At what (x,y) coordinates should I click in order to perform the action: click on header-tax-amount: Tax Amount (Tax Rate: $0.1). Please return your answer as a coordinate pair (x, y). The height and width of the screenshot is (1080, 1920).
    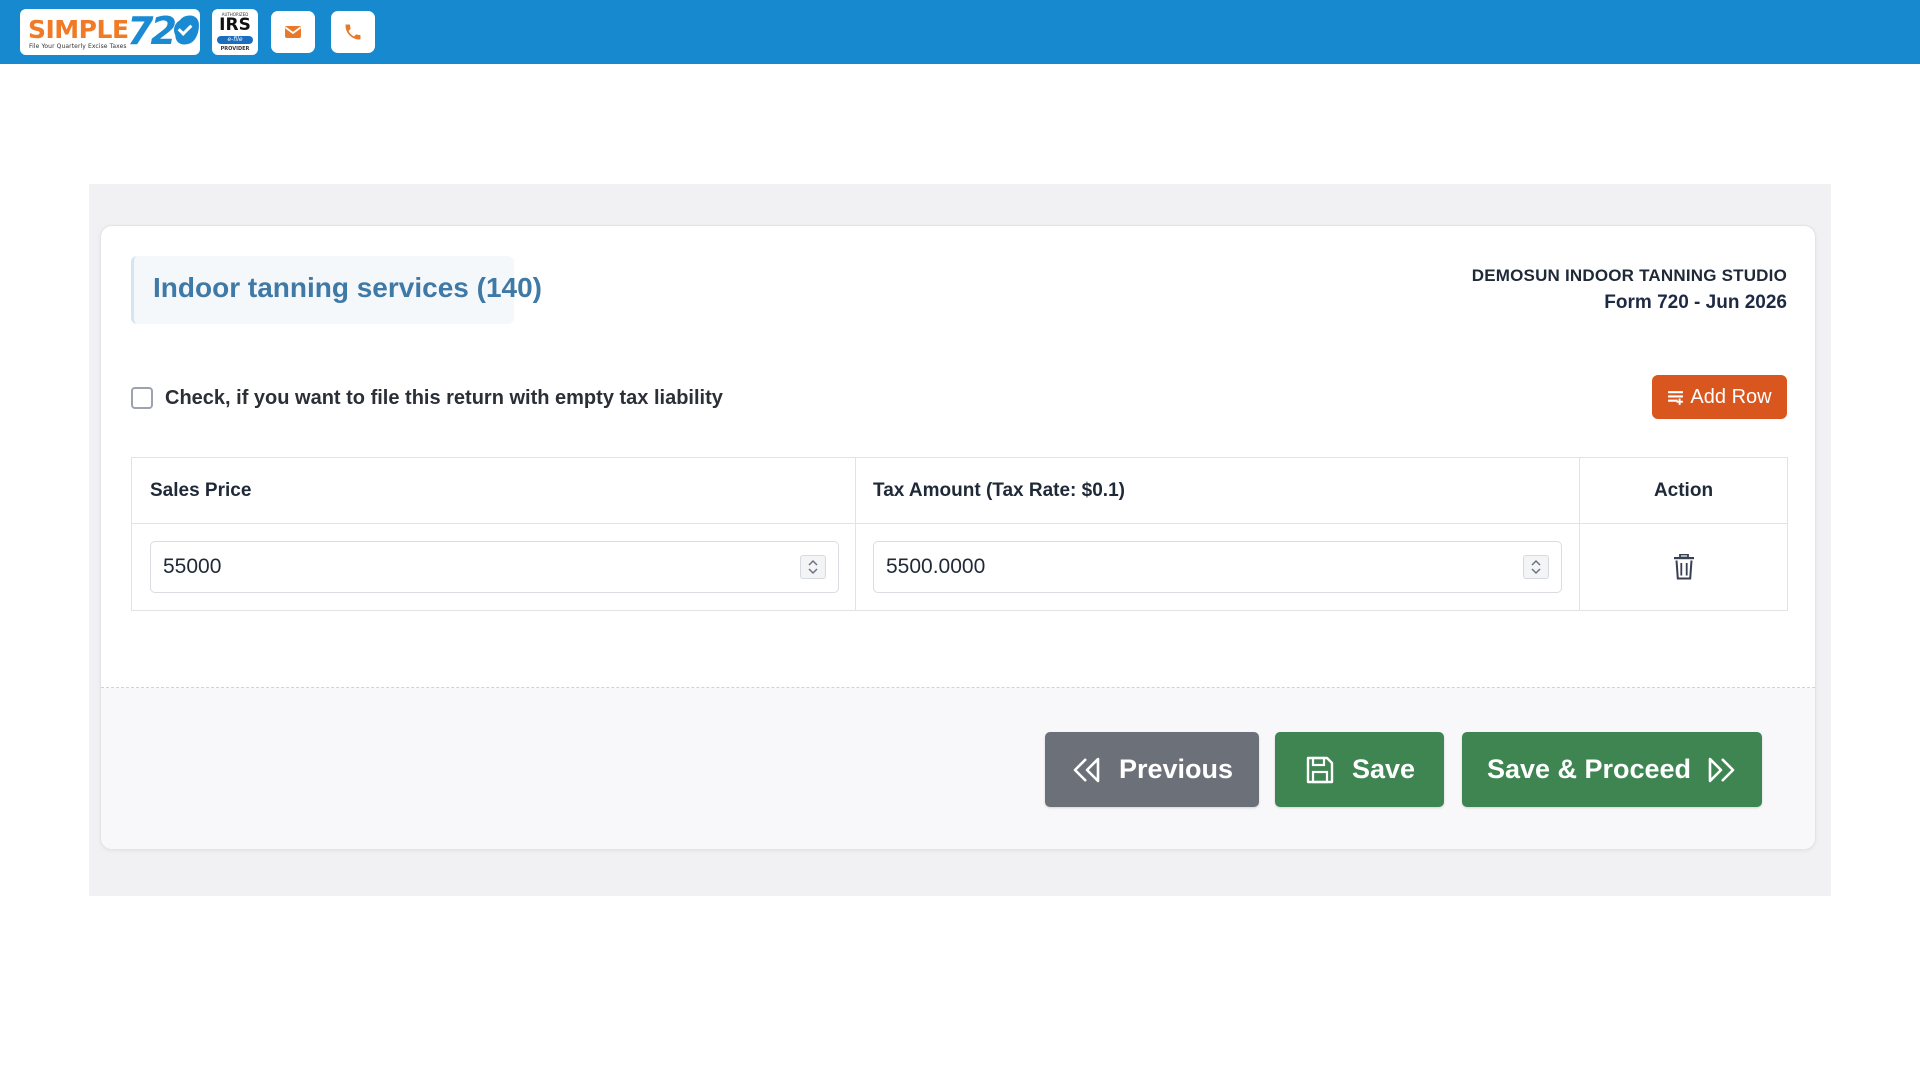
    Looking at the image, I should click on (999, 490).